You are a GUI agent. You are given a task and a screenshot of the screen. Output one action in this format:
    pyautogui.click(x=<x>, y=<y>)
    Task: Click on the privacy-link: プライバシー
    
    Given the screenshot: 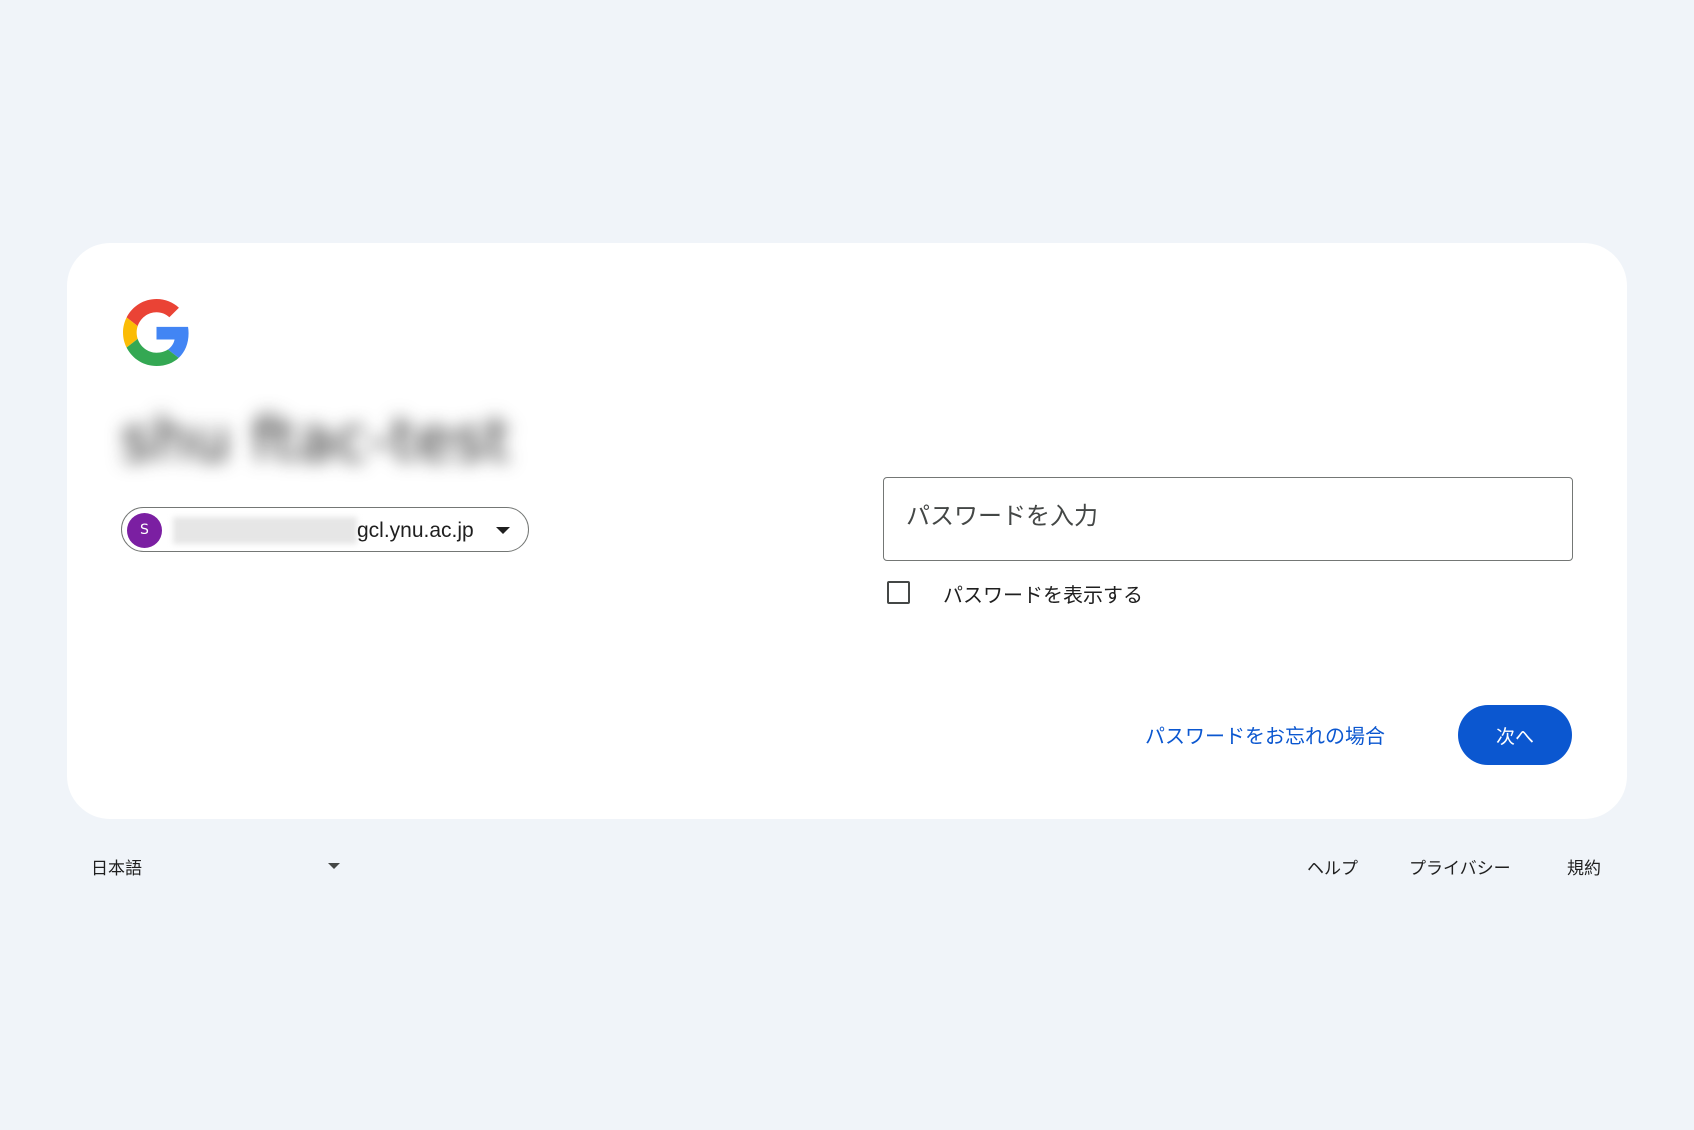 What is the action you would take?
    pyautogui.click(x=1460, y=866)
    